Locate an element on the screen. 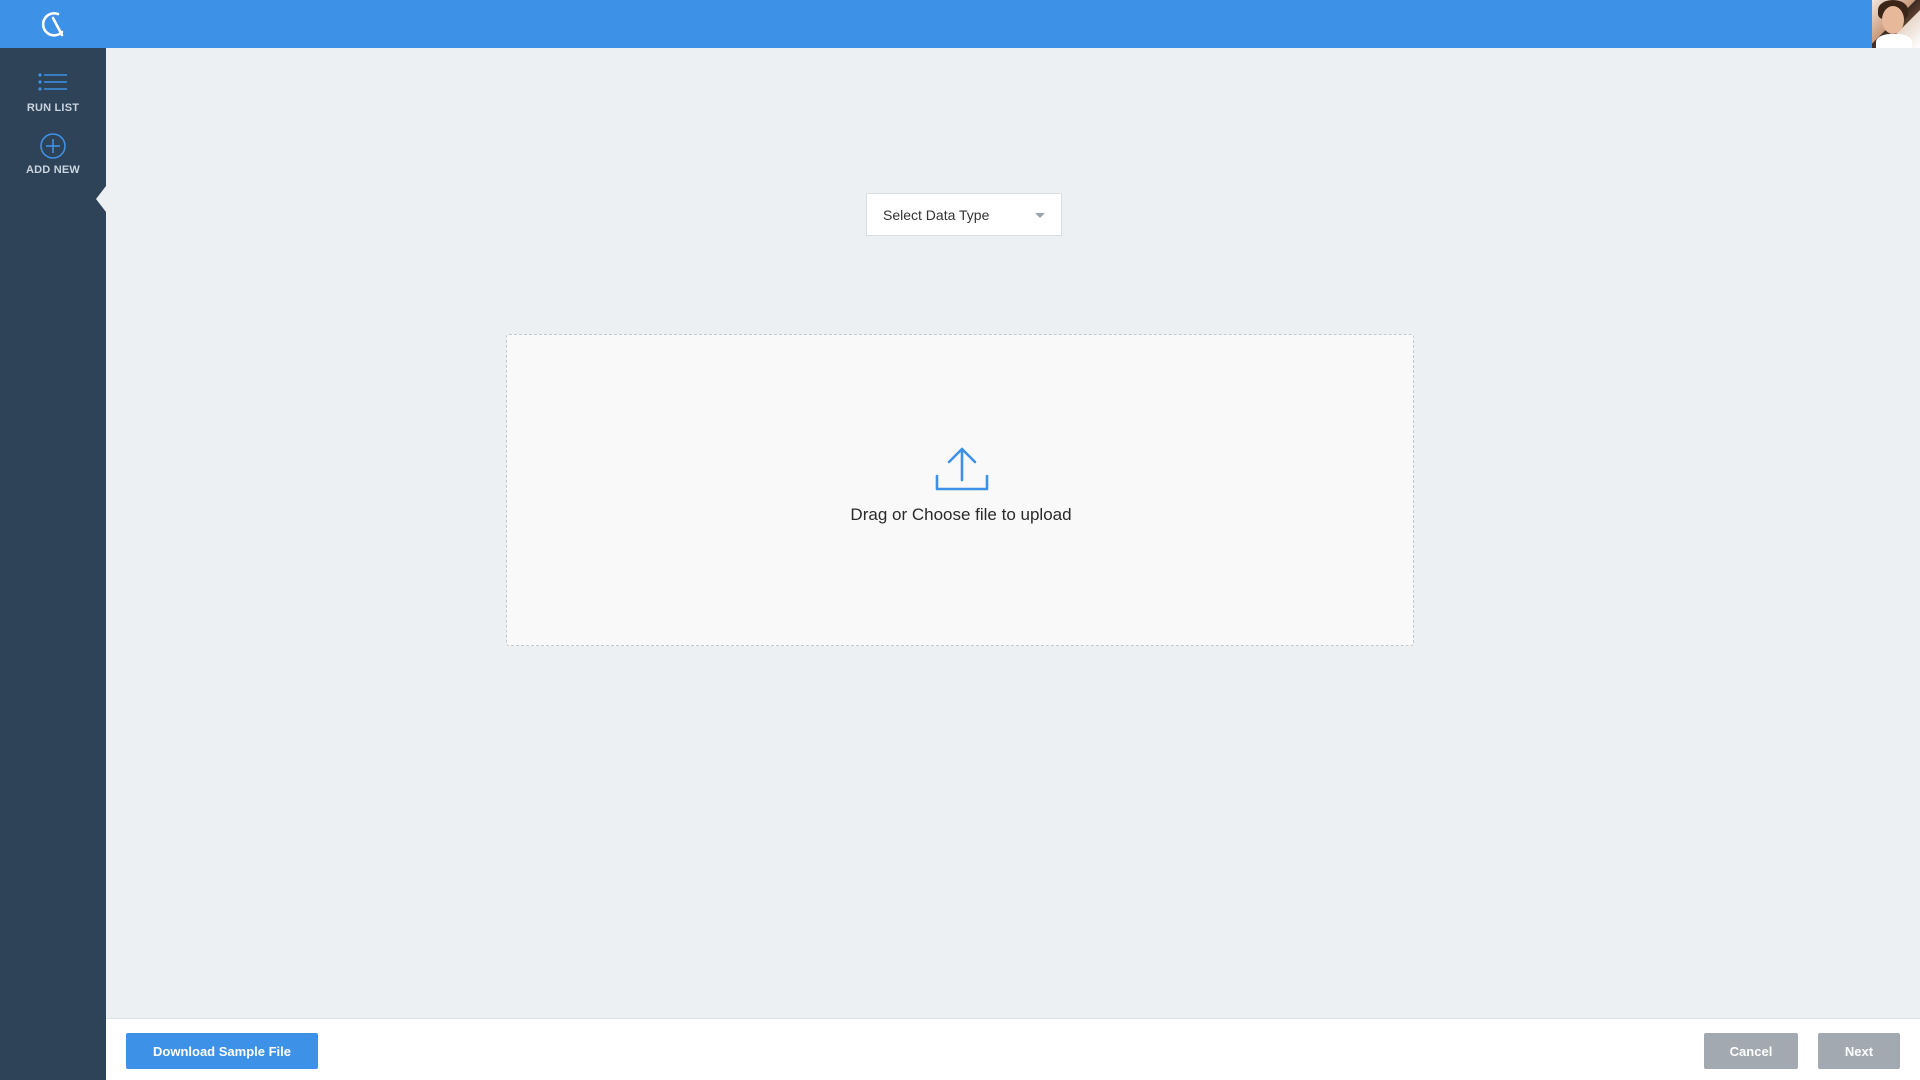 The width and height of the screenshot is (1920, 1080). next-button: Next is located at coordinates (1859, 1051).